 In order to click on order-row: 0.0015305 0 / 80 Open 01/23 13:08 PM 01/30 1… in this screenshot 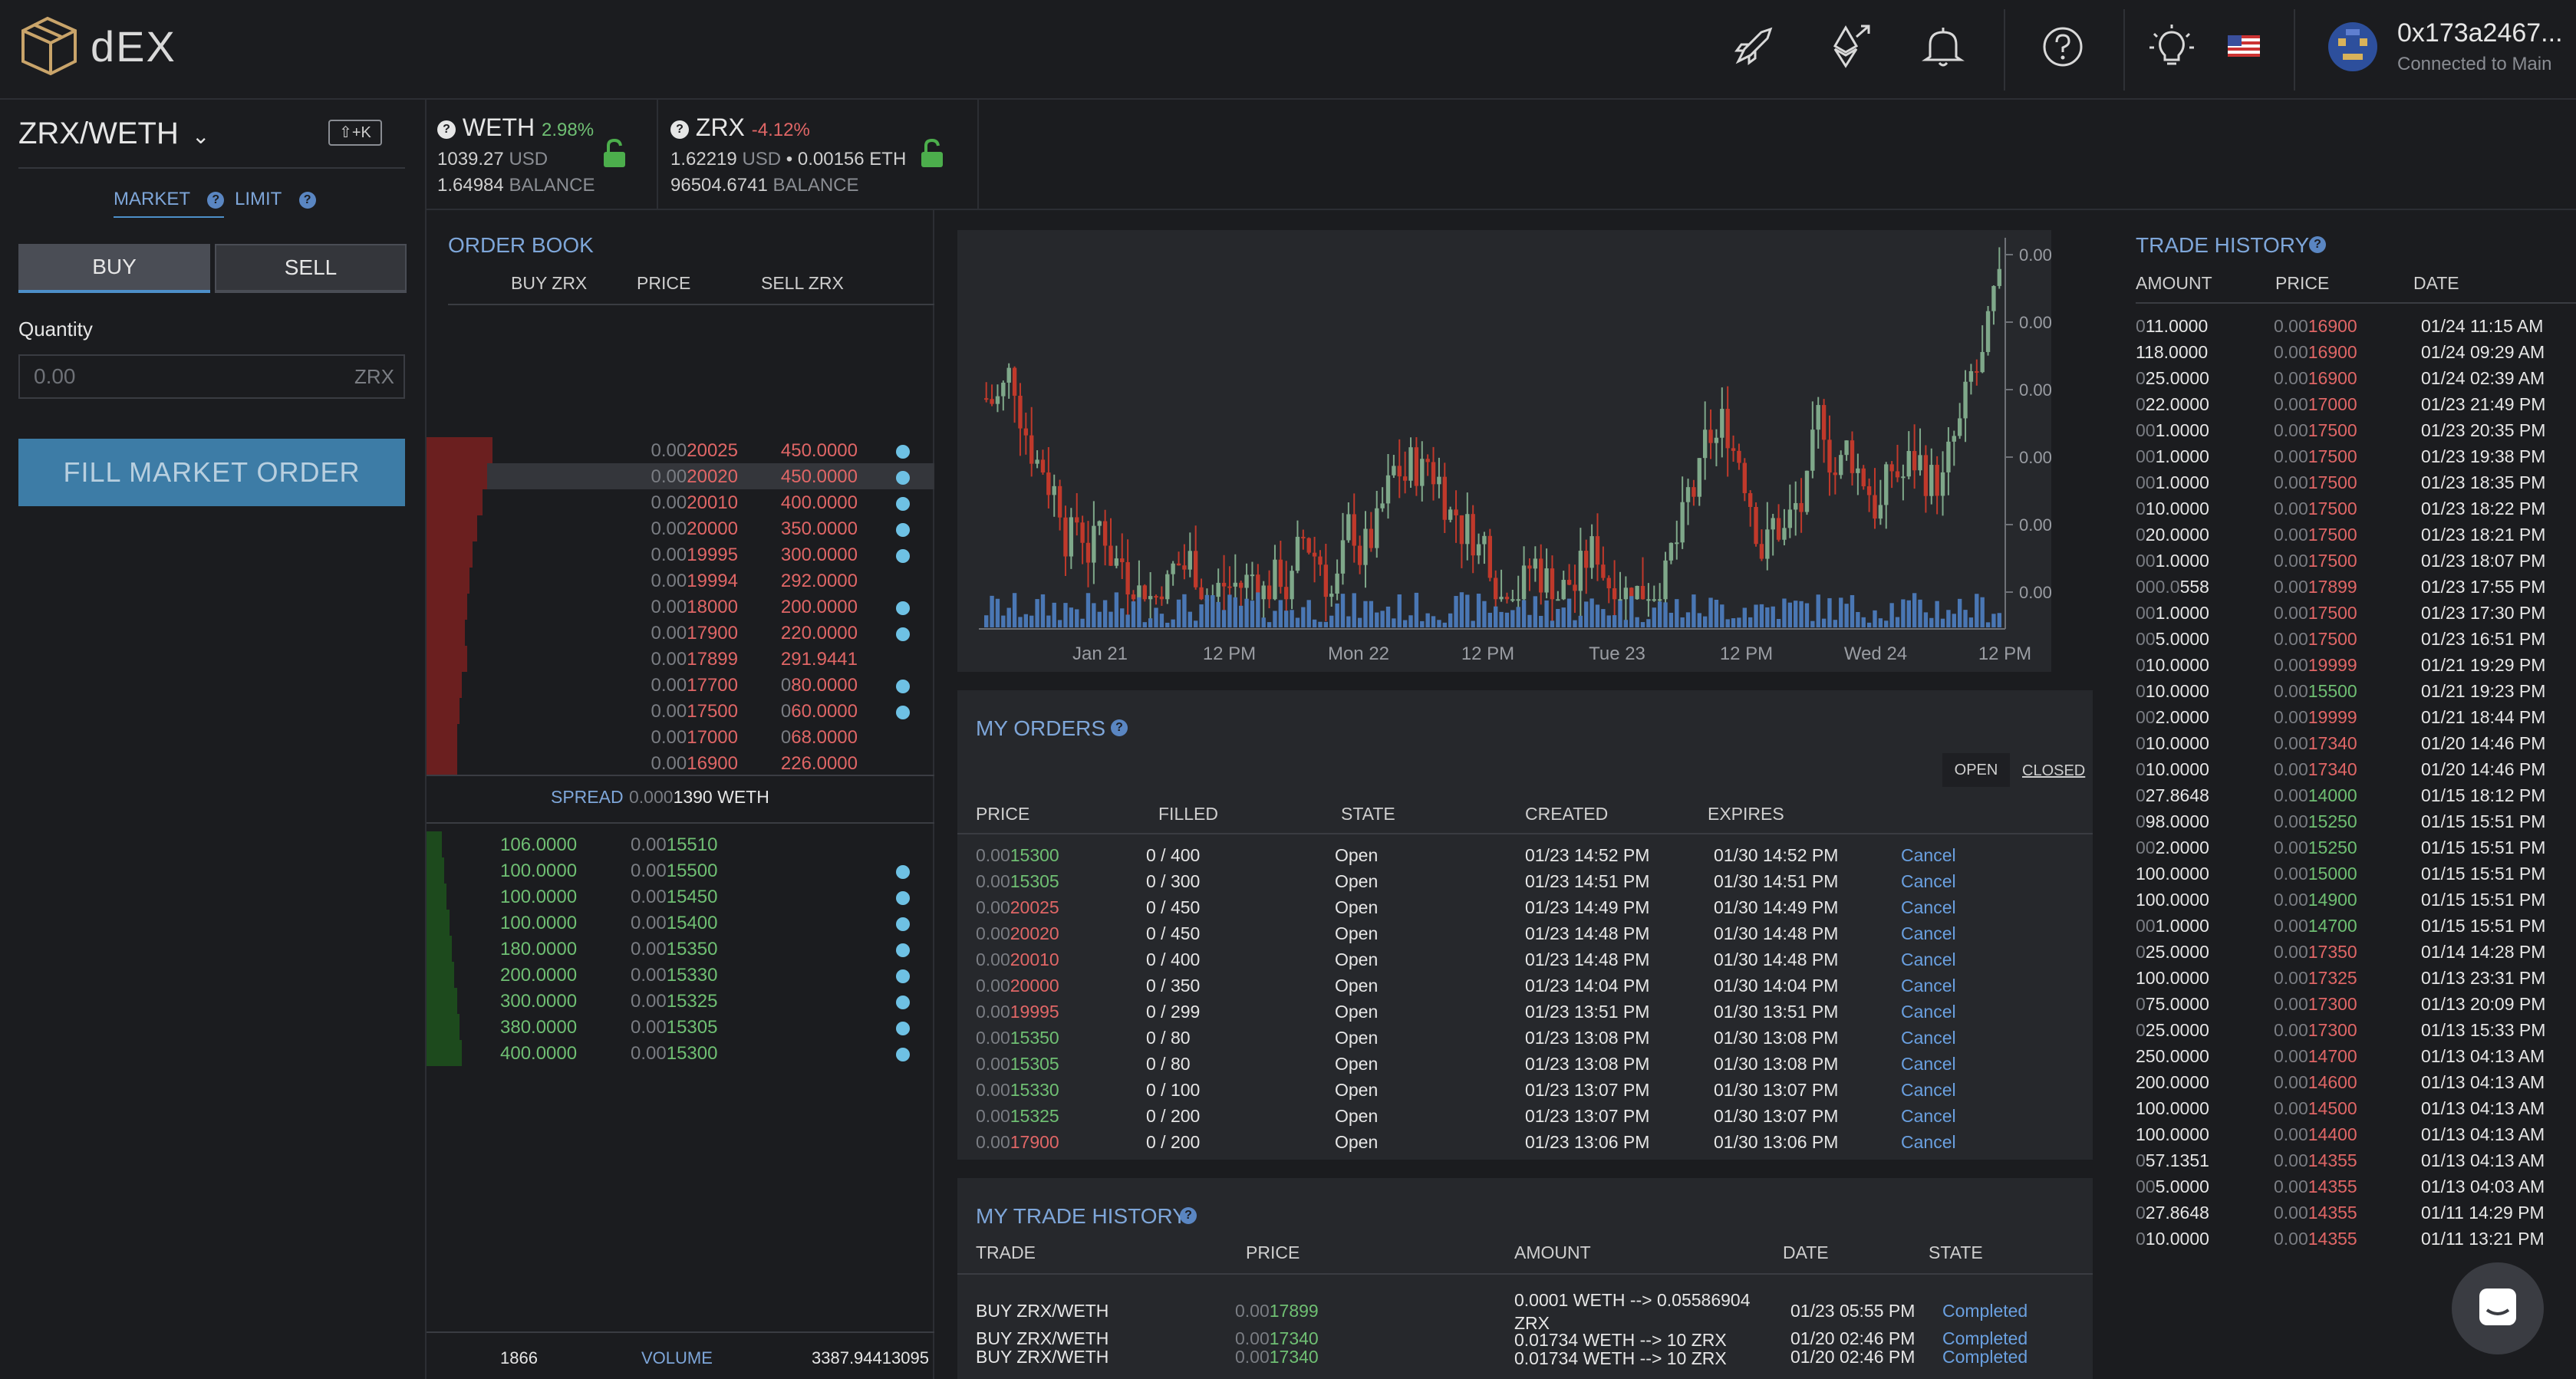, I will do `click(1525, 1064)`.